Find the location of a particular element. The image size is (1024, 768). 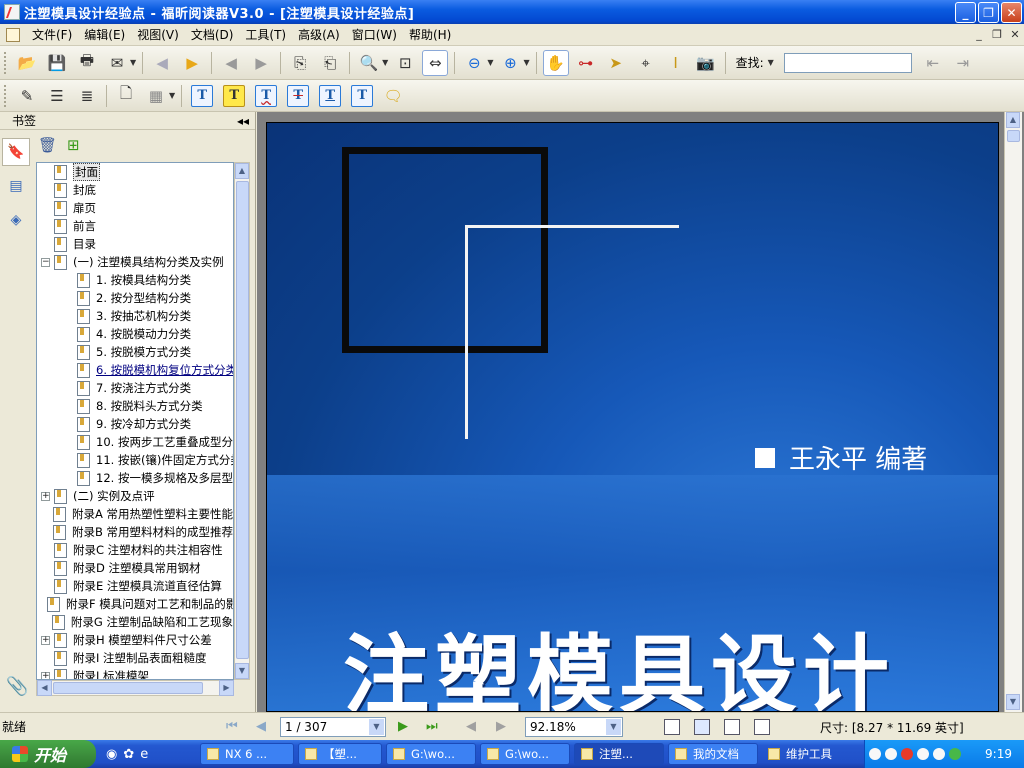

quicklaunch-browser-icon: ◉ is located at coordinates (111, 754).